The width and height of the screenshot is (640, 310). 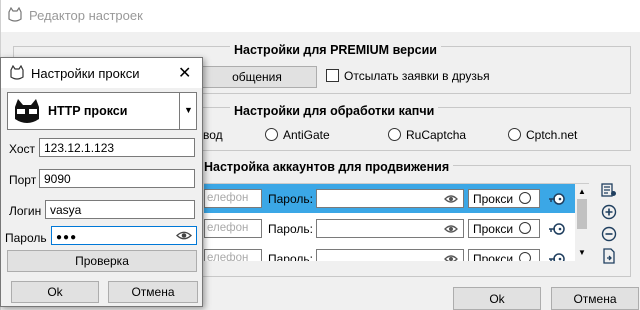 What do you see at coordinates (497, 298) in the screenshot?
I see `ok-button: Ok` at bounding box center [497, 298].